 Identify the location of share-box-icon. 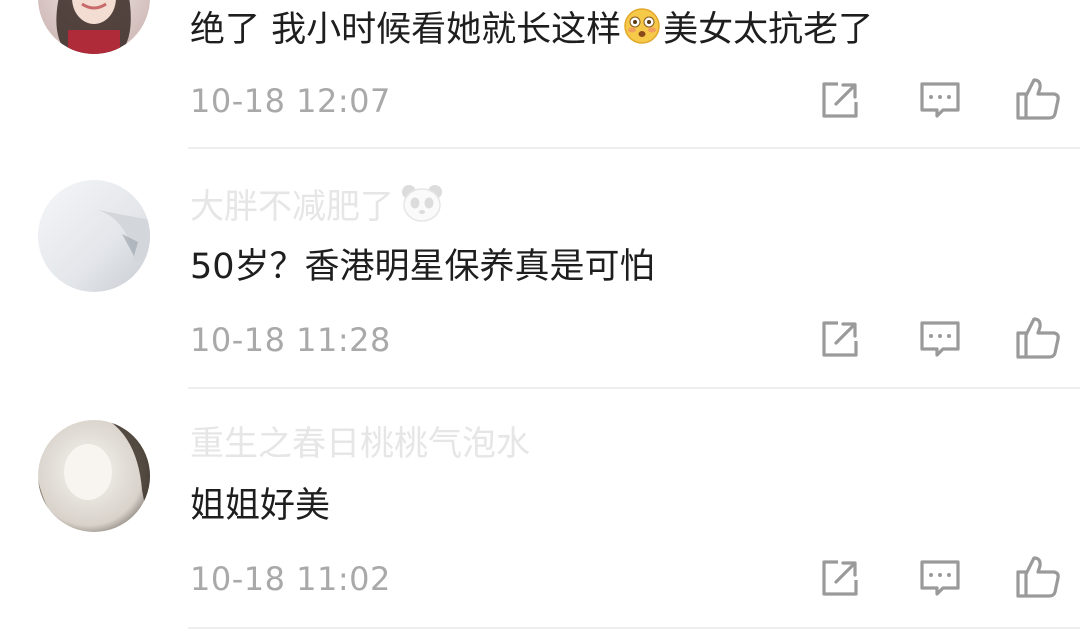
(840, 578).